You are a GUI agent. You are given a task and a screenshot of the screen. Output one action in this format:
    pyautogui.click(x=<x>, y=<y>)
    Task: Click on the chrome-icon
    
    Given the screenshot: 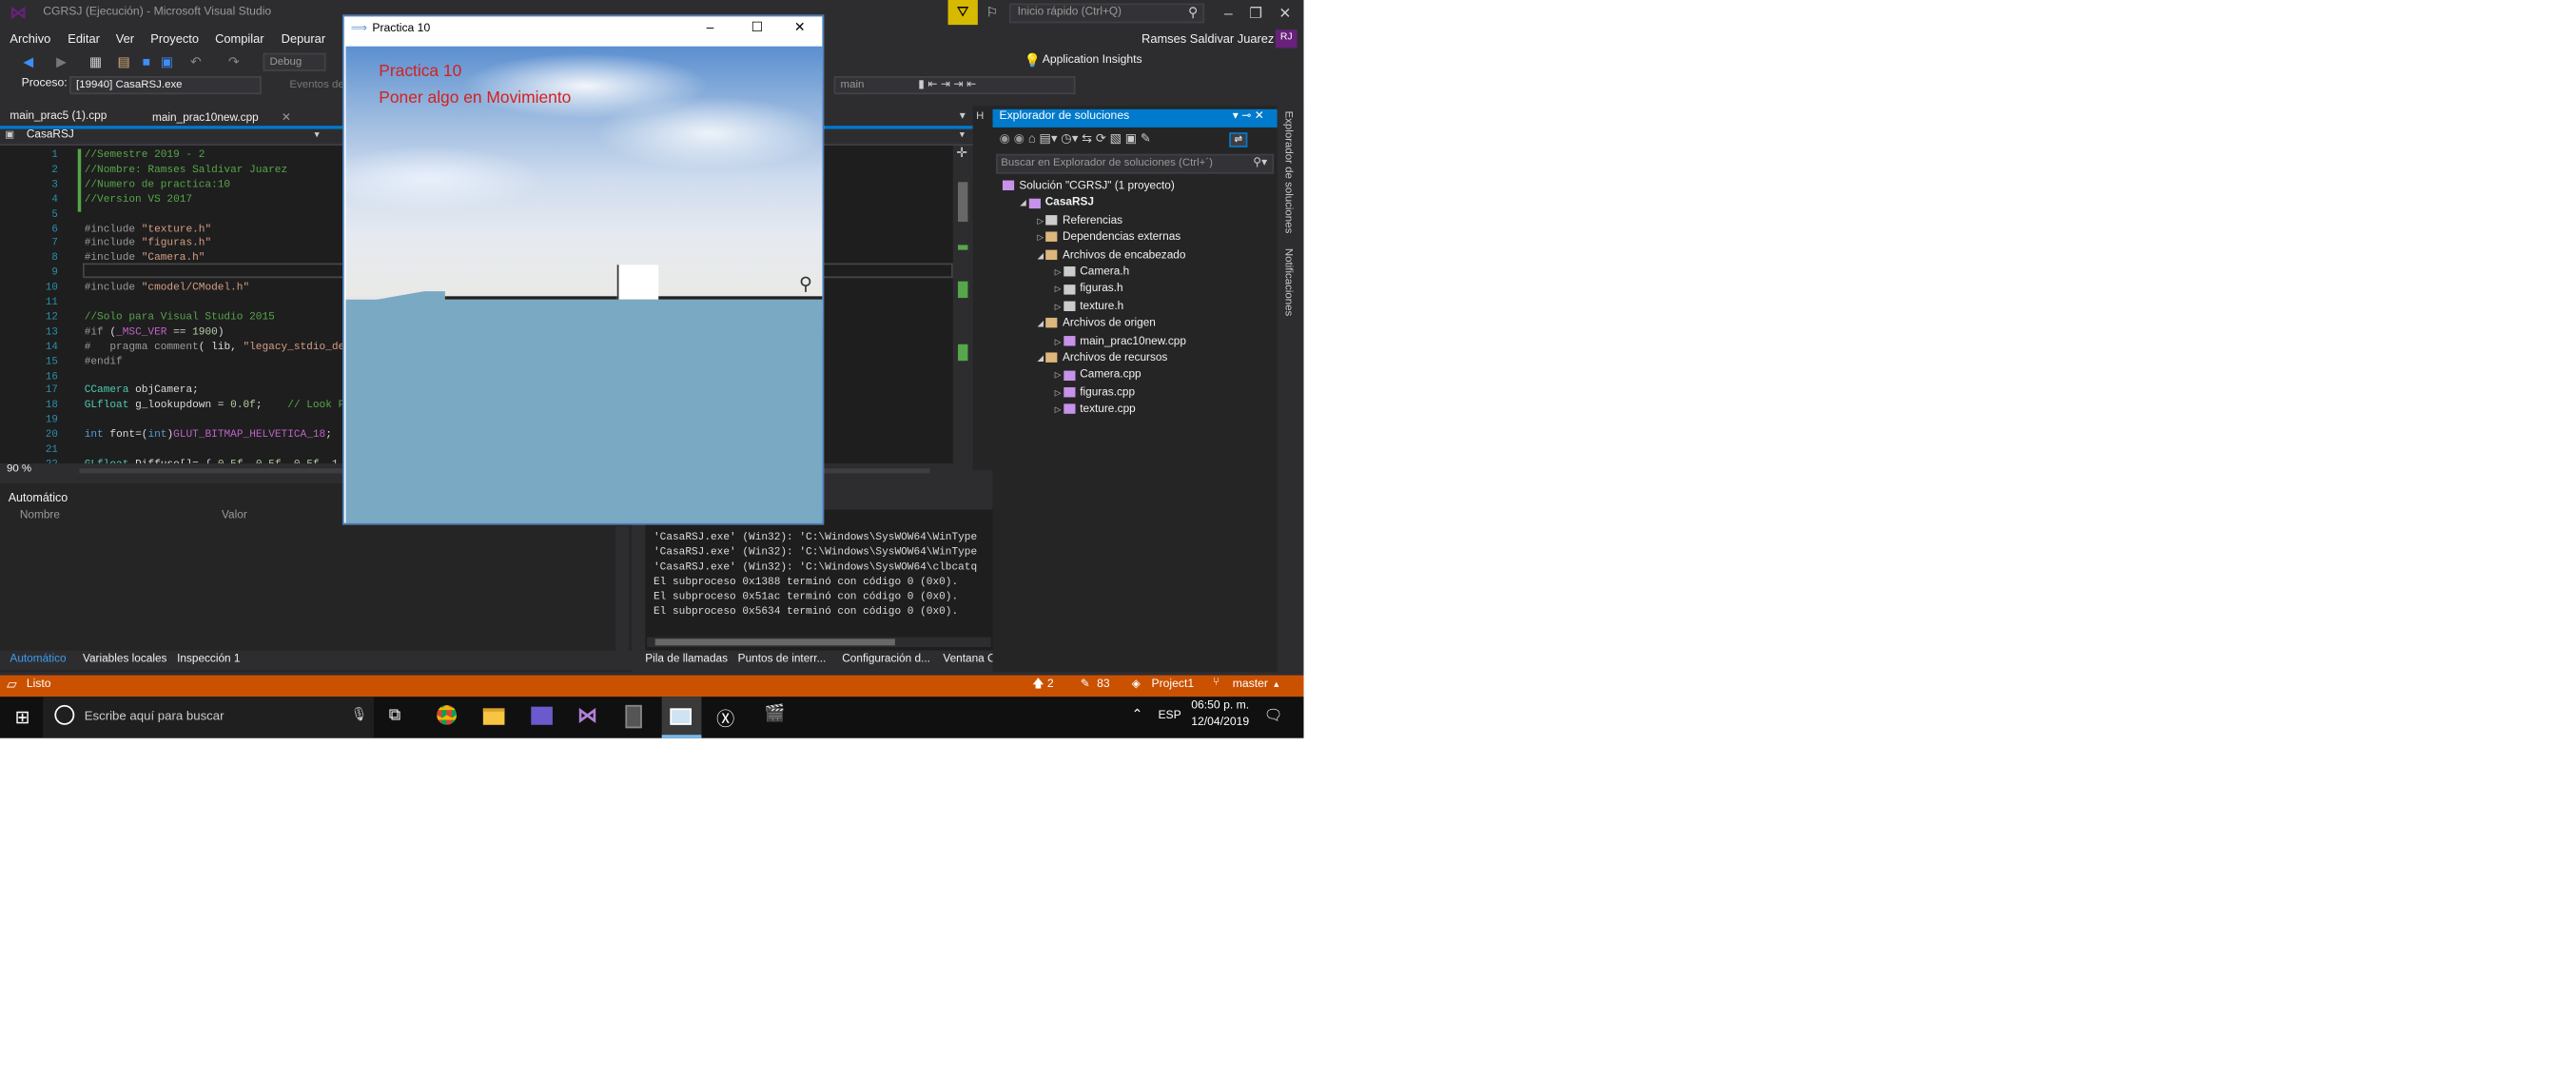 What is the action you would take?
    pyautogui.click(x=448, y=714)
    